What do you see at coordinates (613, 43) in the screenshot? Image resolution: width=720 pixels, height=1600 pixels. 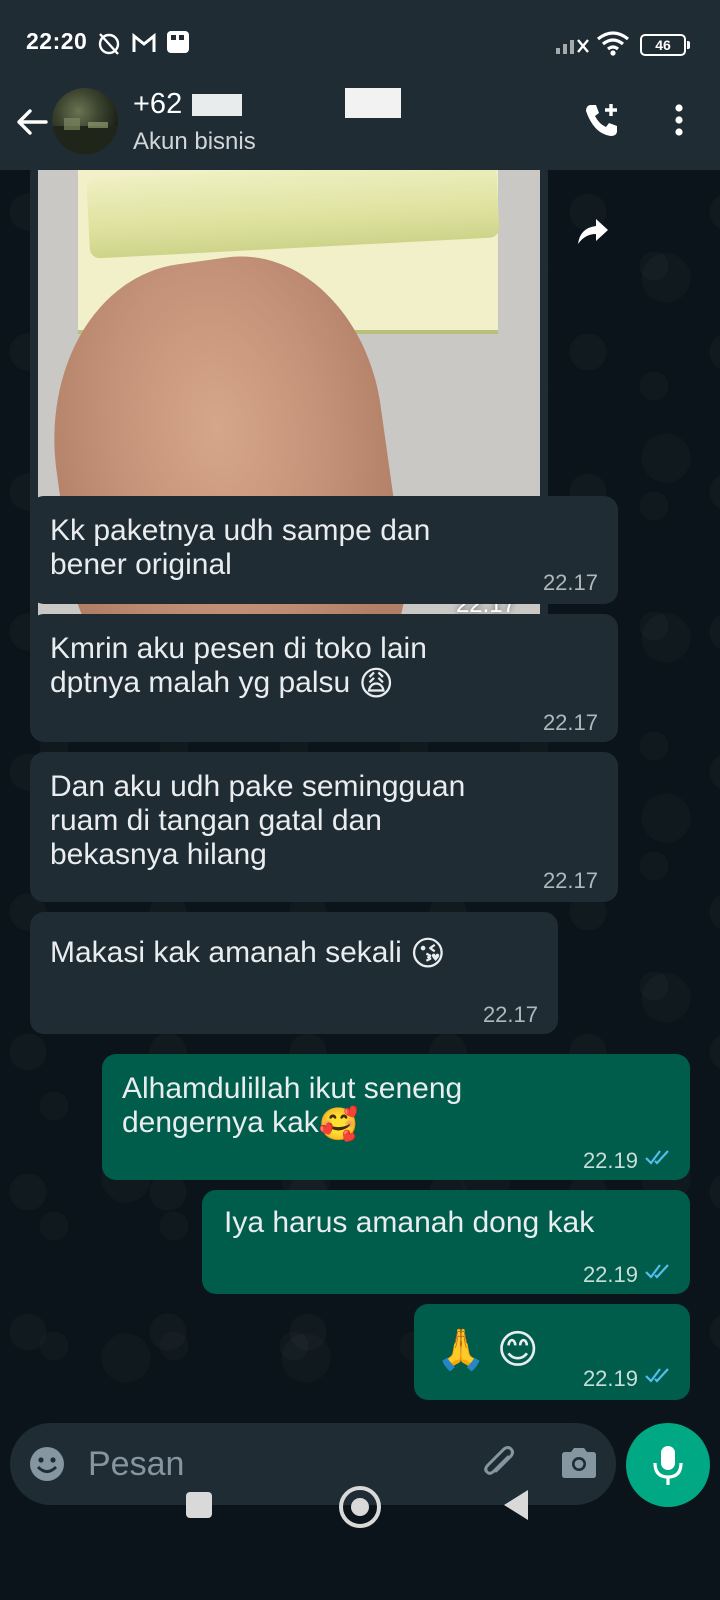 I see `wifi-icon` at bounding box center [613, 43].